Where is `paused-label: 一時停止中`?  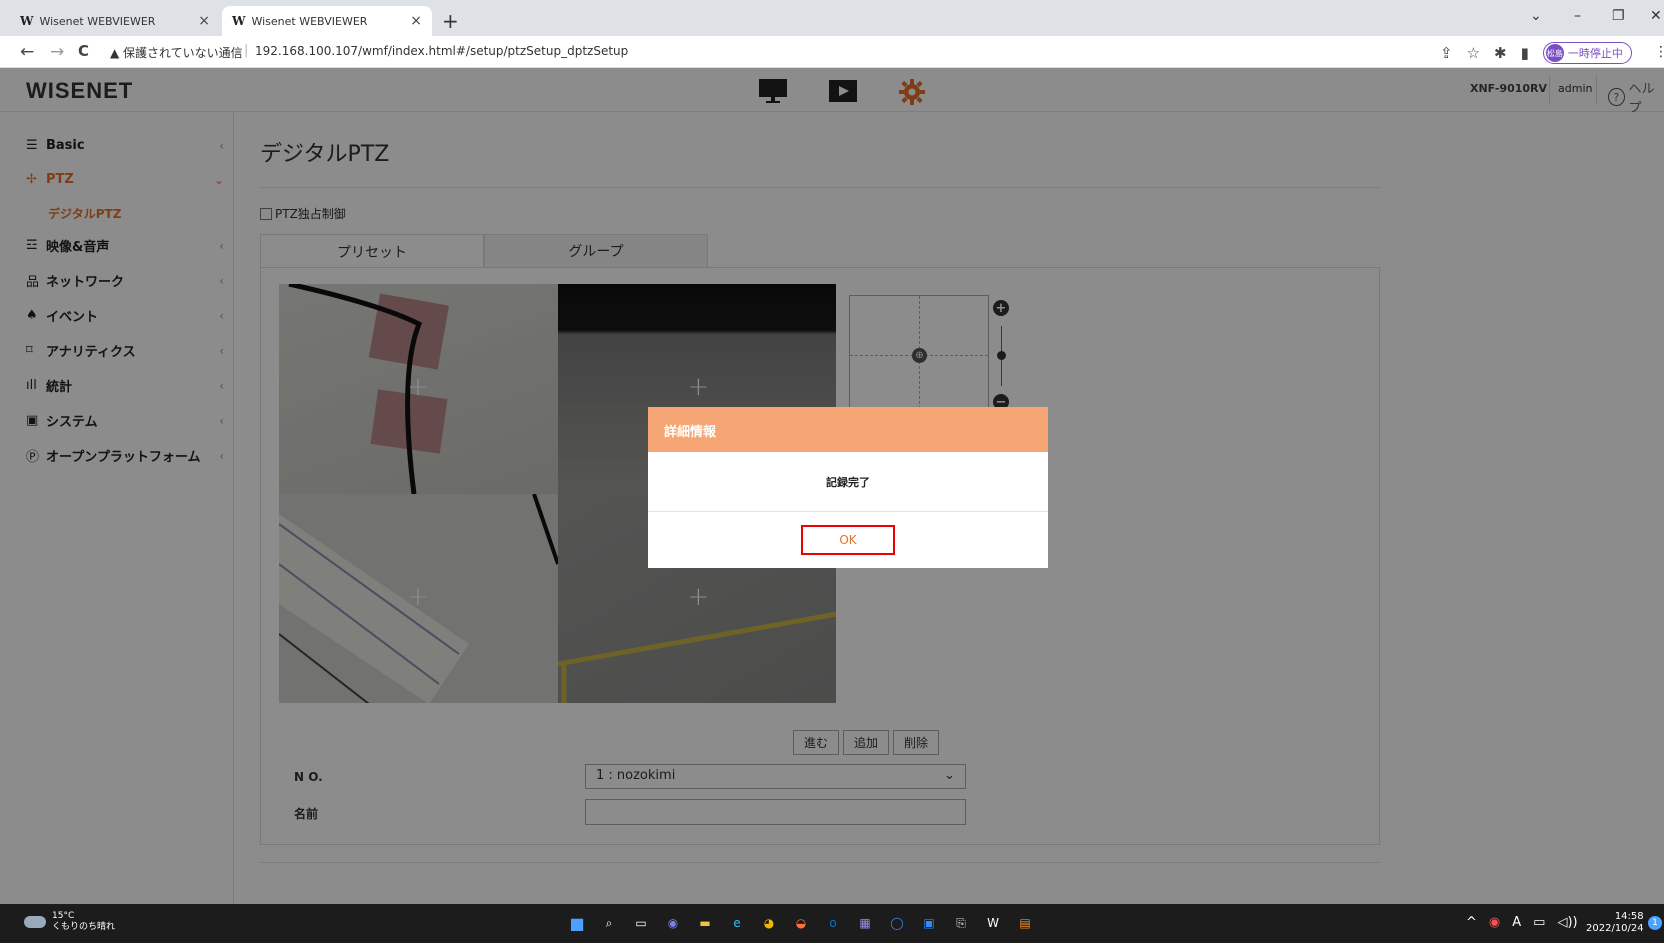
paused-label: 一時停止中 is located at coordinates (1595, 53).